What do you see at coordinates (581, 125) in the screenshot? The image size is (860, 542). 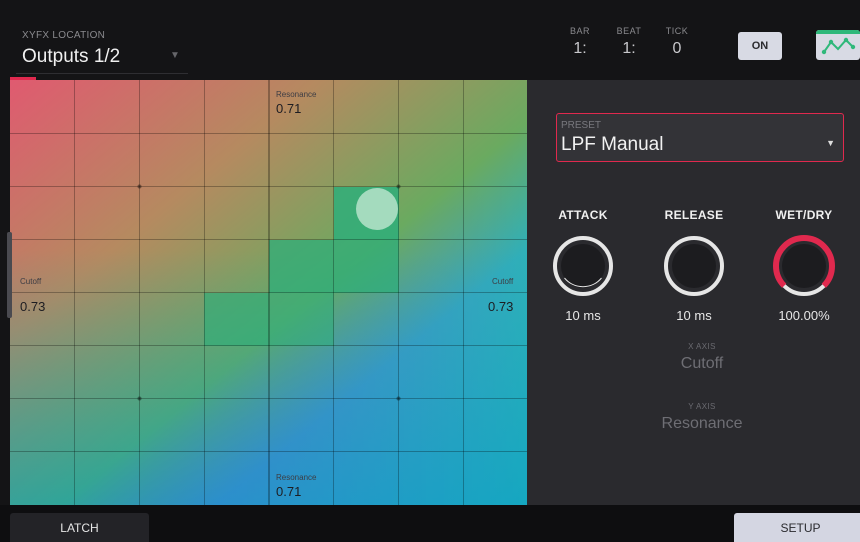 I see `preset-label: PRESET` at bounding box center [581, 125].